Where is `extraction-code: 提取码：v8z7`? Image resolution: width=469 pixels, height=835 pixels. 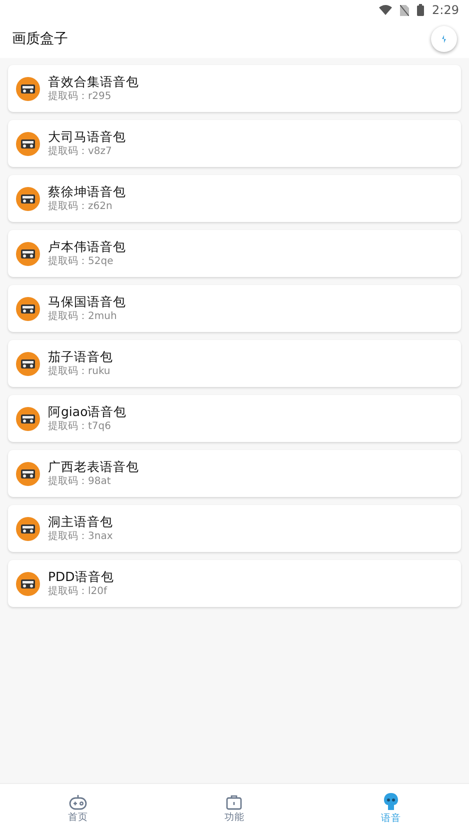 extraction-code: 提取码：v8z7 is located at coordinates (80, 151).